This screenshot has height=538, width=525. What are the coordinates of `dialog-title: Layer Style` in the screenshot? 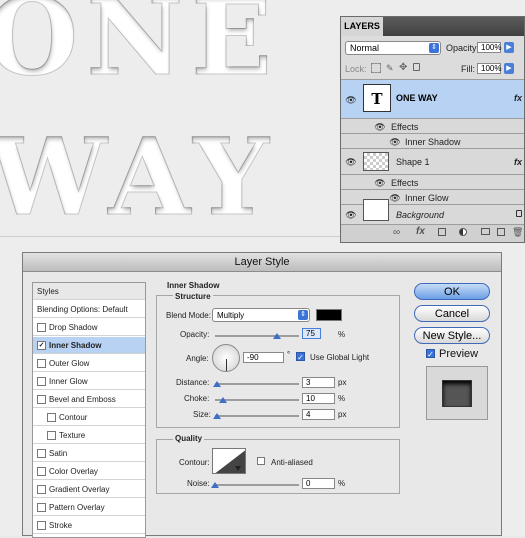 It's located at (262, 262).